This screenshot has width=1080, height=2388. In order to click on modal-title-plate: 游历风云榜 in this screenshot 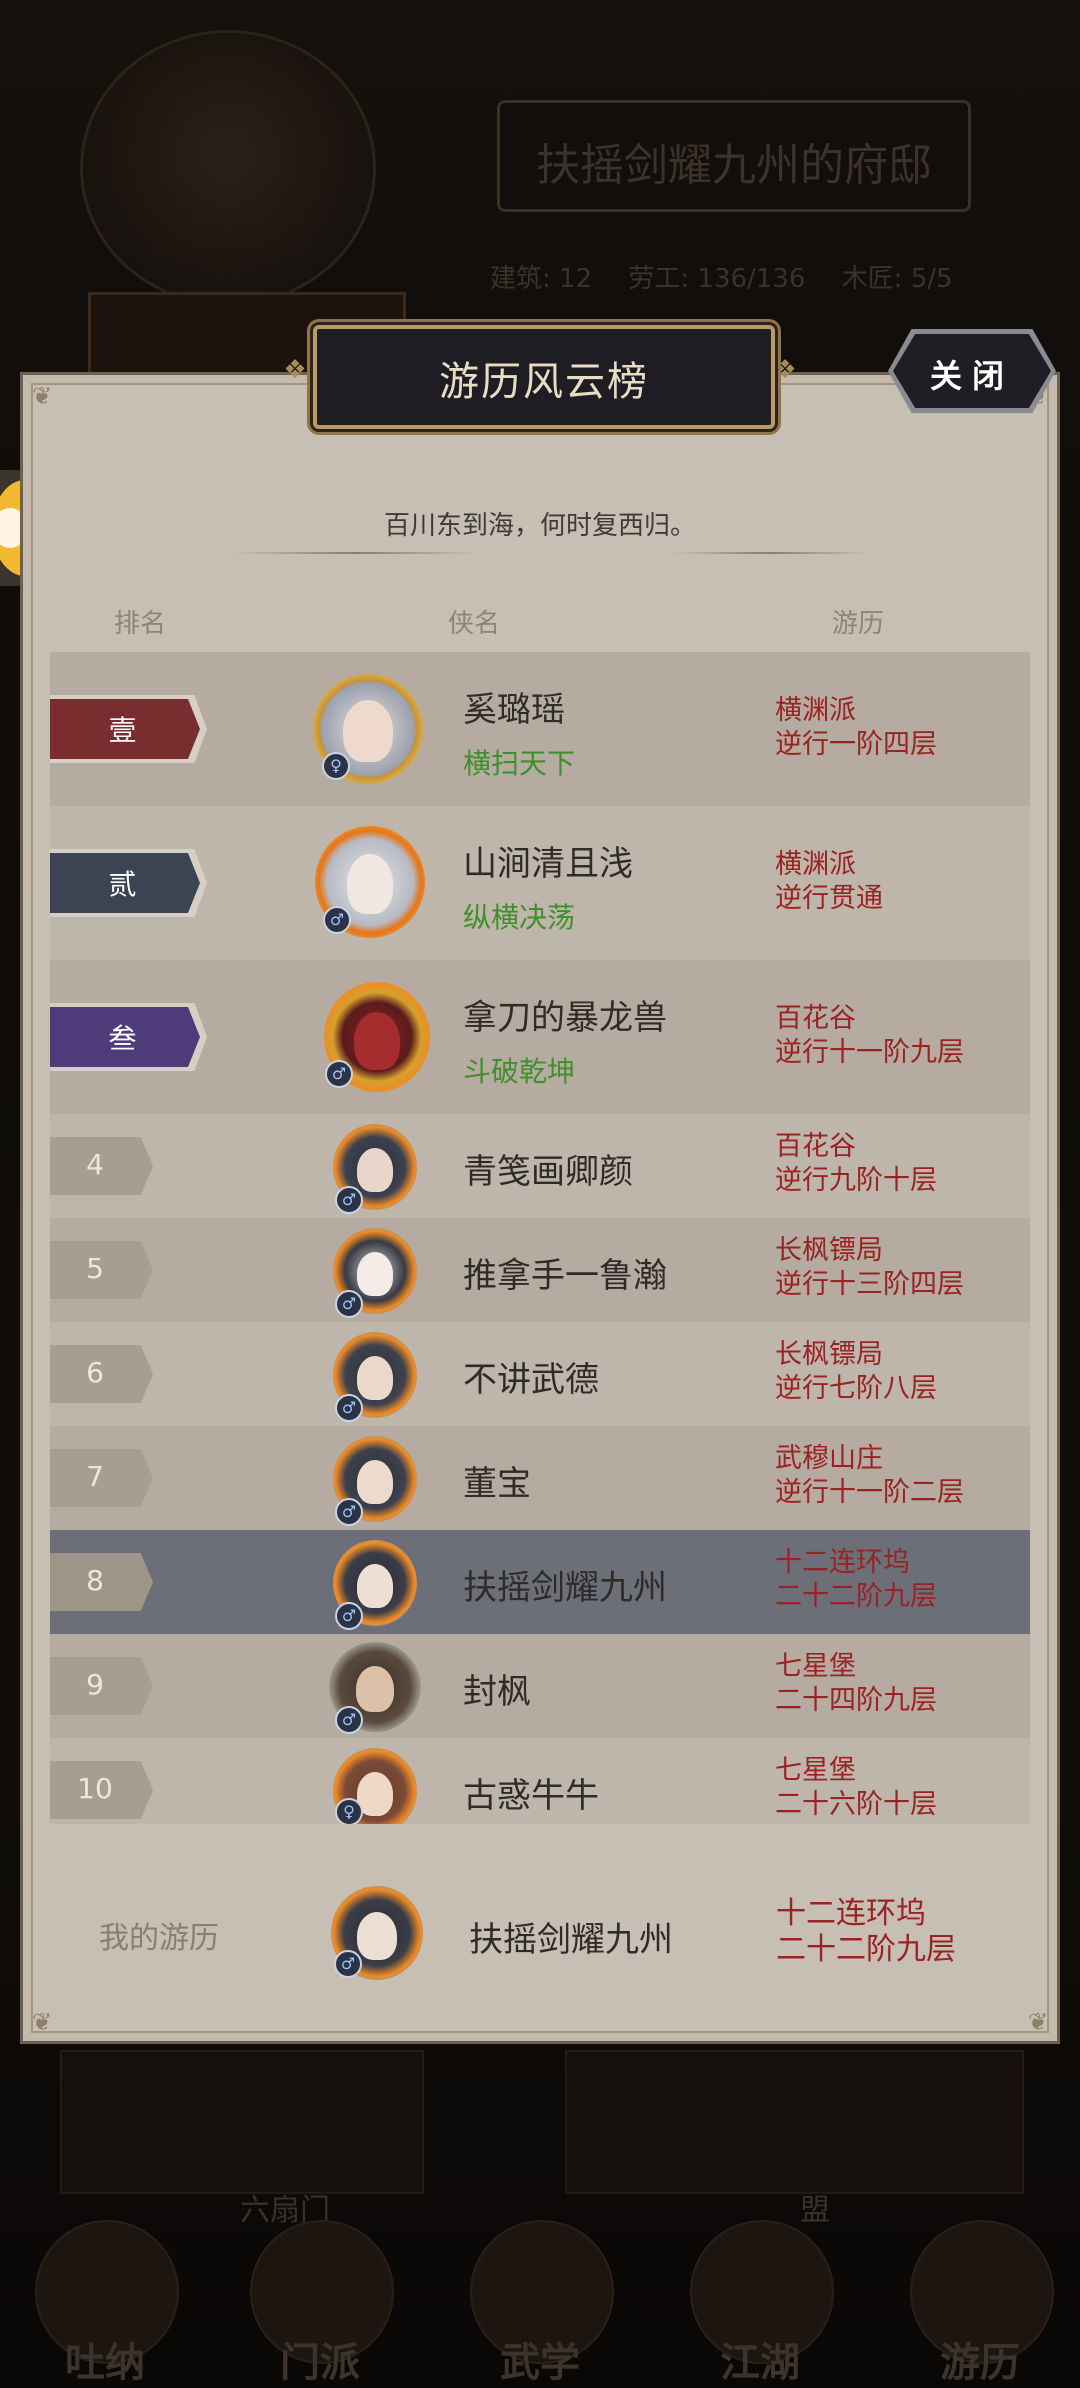, I will do `click(544, 377)`.